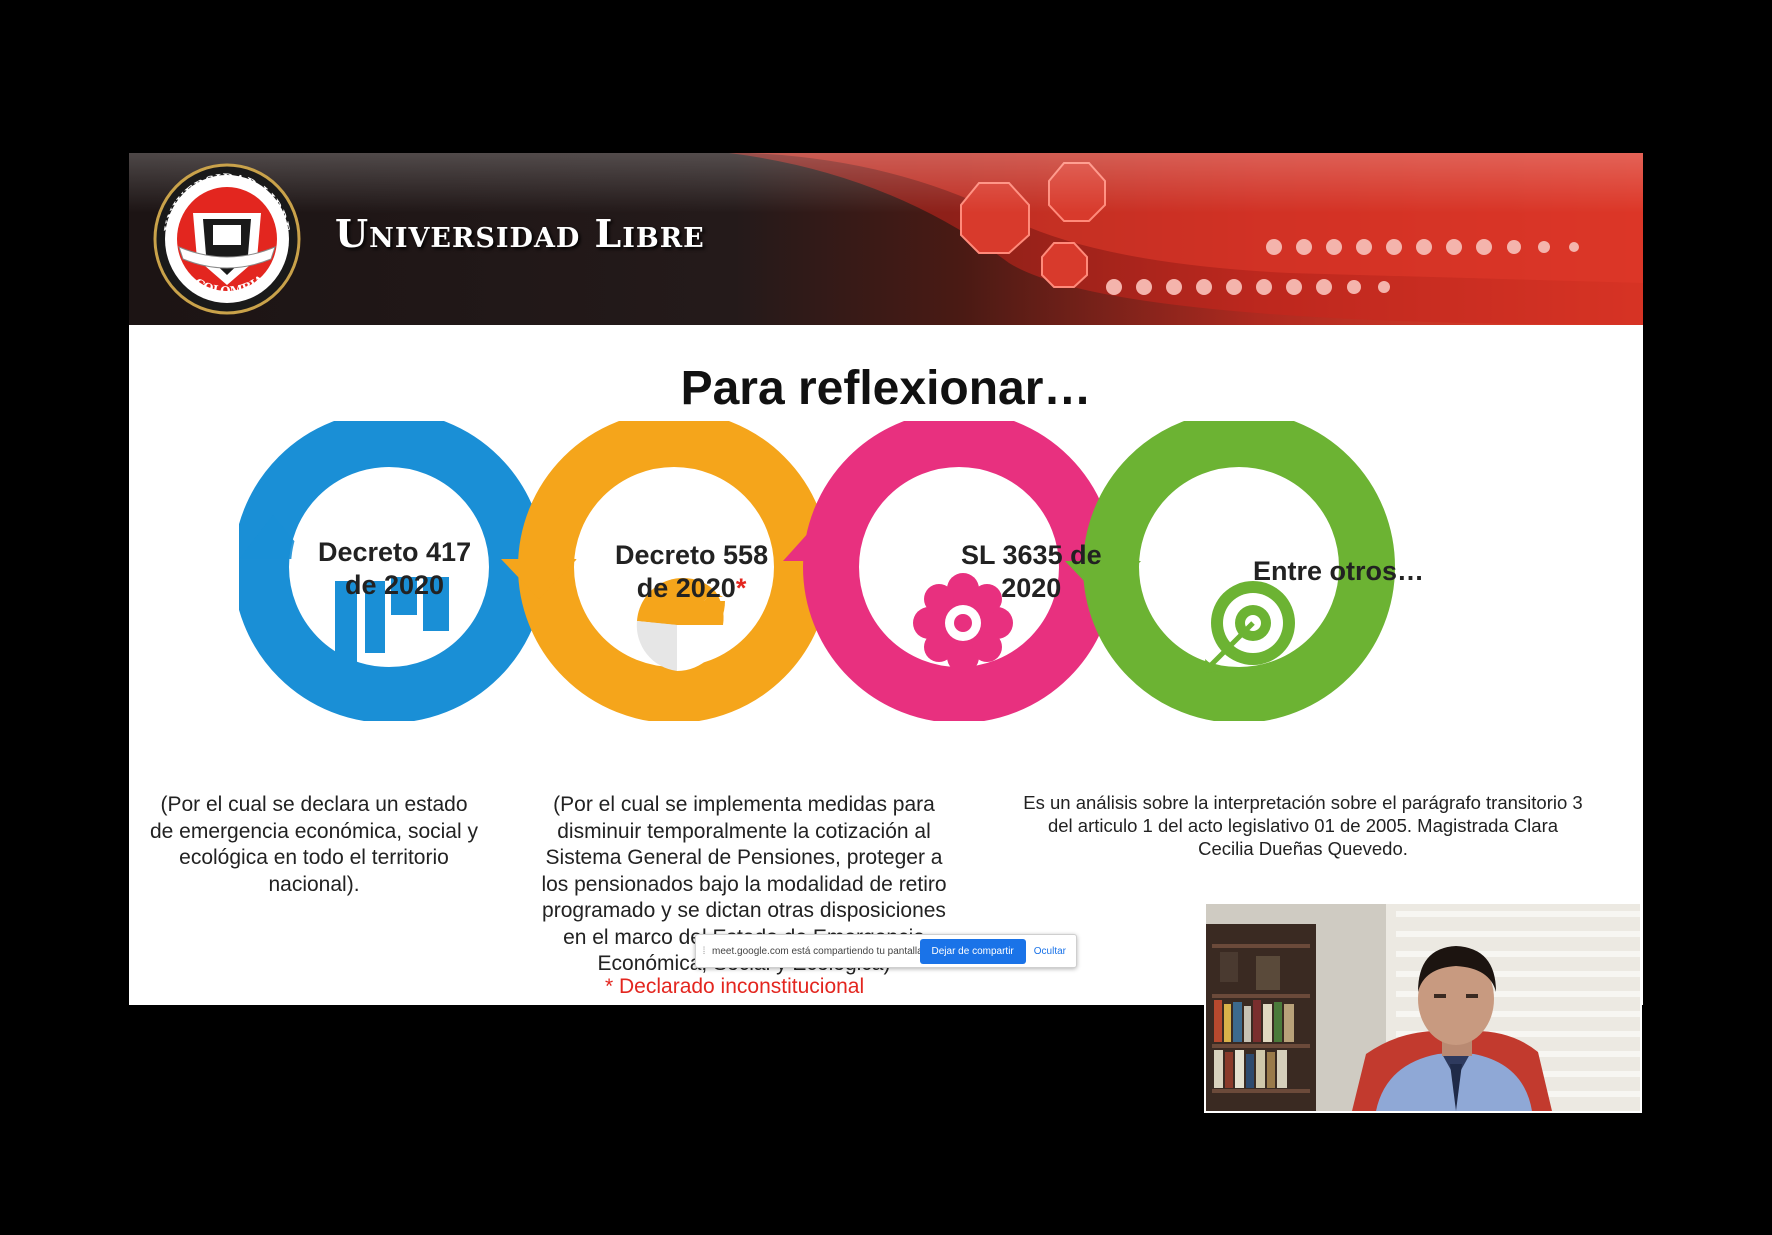 Image resolution: width=1772 pixels, height=1235 pixels. Describe the element at coordinates (1031, 571) in the screenshot. I see `node-label-sl-3635: SL 3635 de 2020` at that location.